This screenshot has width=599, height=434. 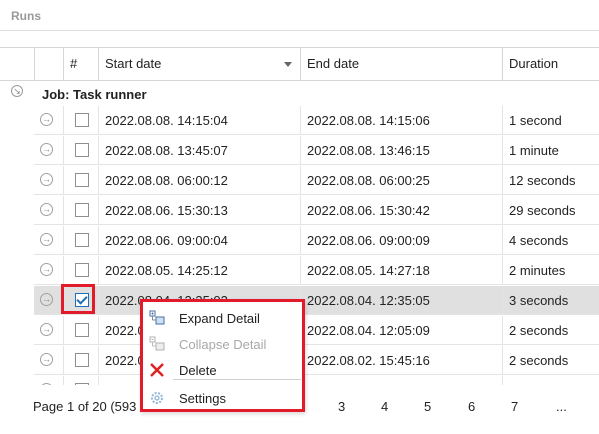 I want to click on delete-icon, so click(x=157, y=370).